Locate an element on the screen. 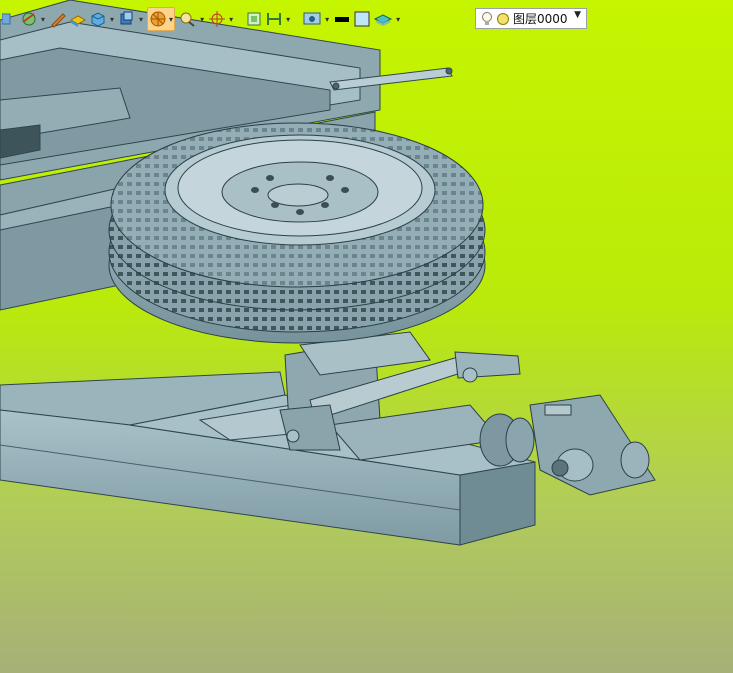 This screenshot has height=673, width=733. line-color-icon is located at coordinates (342, 19).